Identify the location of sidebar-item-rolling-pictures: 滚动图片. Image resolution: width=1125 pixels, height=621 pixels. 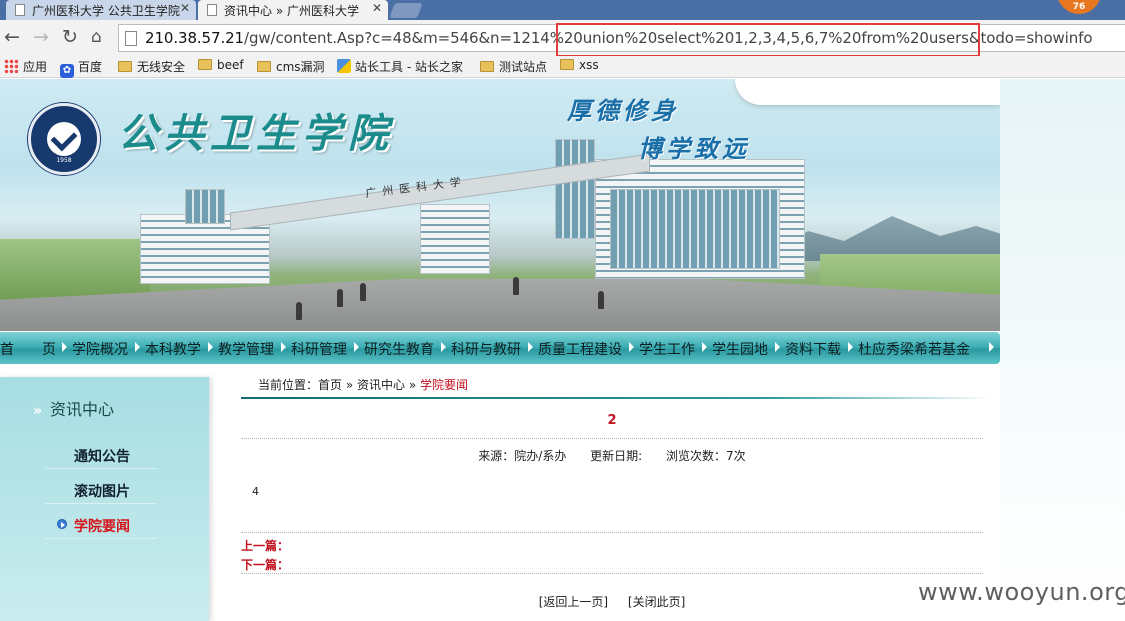
(101, 491).